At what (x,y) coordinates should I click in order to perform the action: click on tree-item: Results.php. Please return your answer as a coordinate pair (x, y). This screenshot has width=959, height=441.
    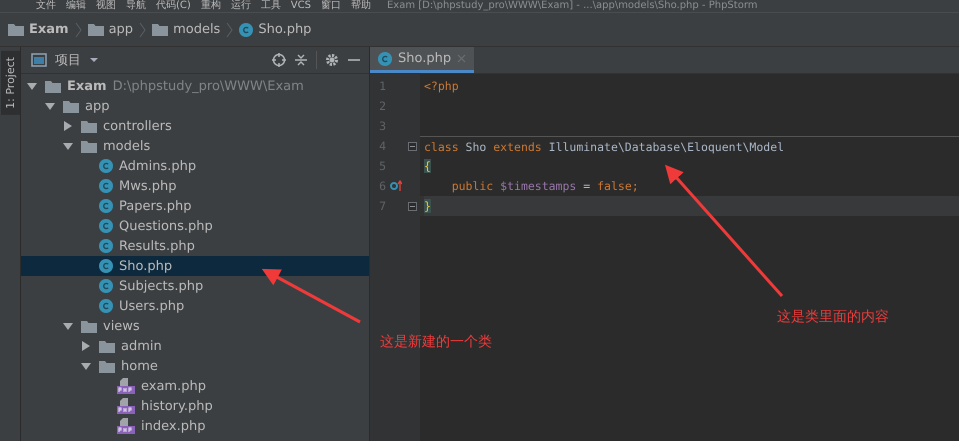
    Looking at the image, I should click on (195, 246).